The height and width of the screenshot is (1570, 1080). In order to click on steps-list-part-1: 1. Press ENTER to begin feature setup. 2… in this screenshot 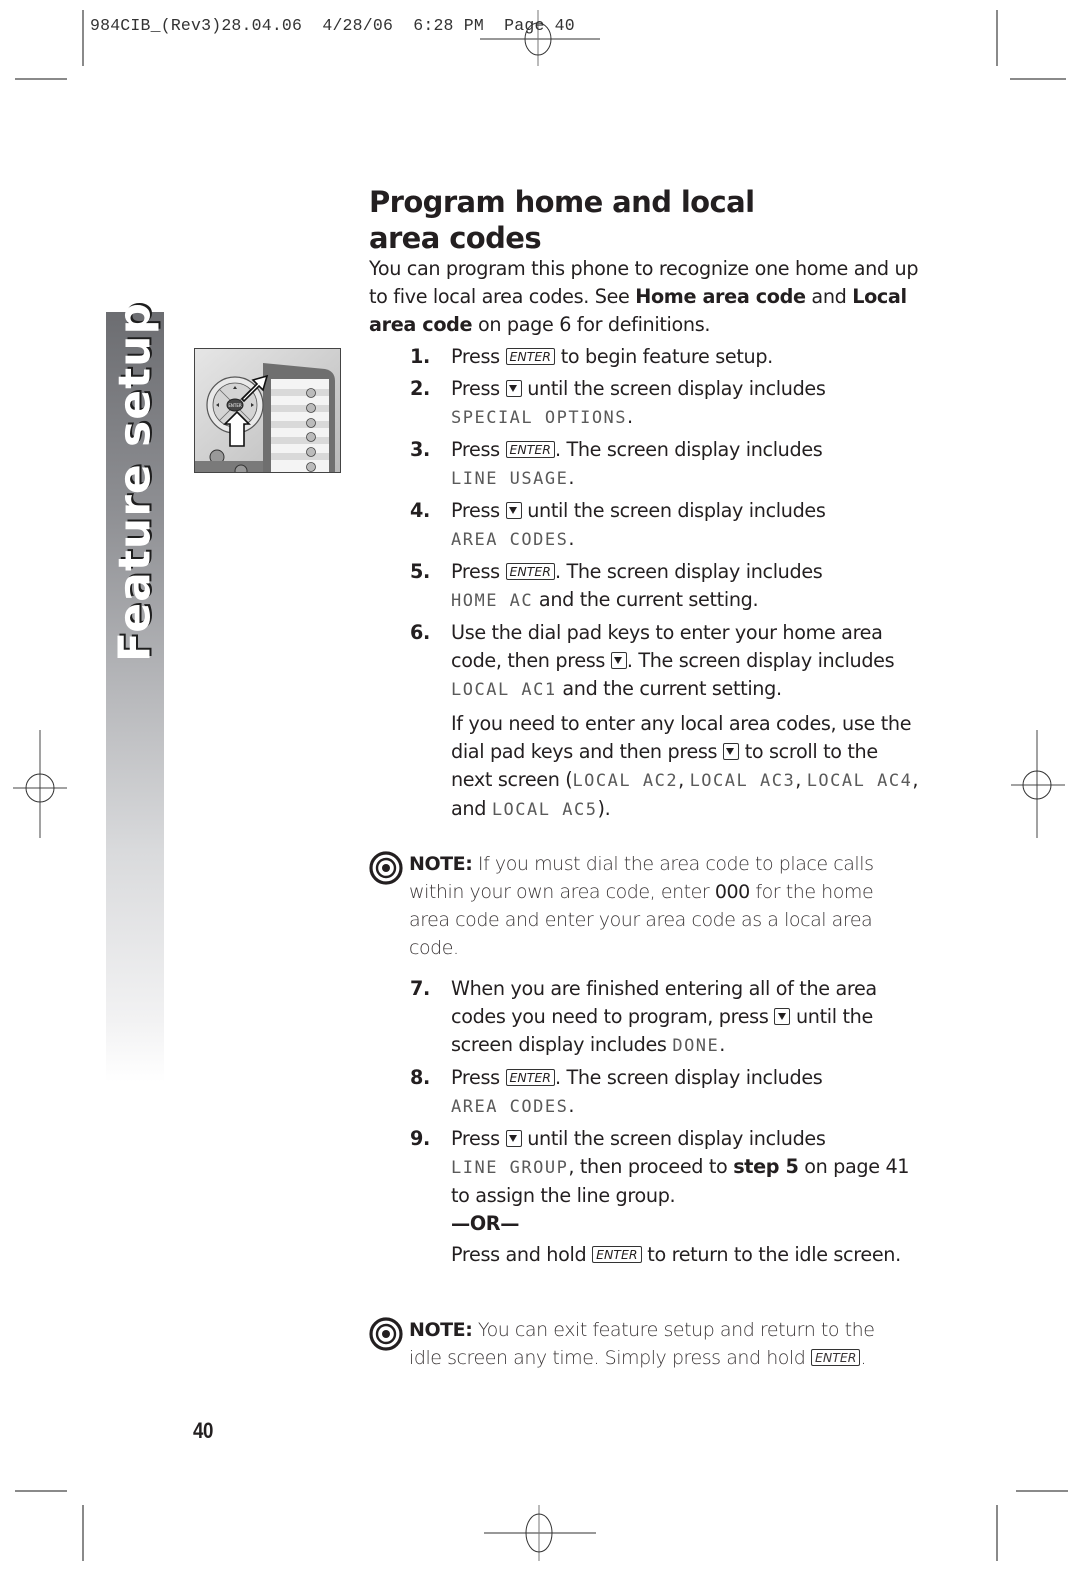, I will do `click(665, 585)`.